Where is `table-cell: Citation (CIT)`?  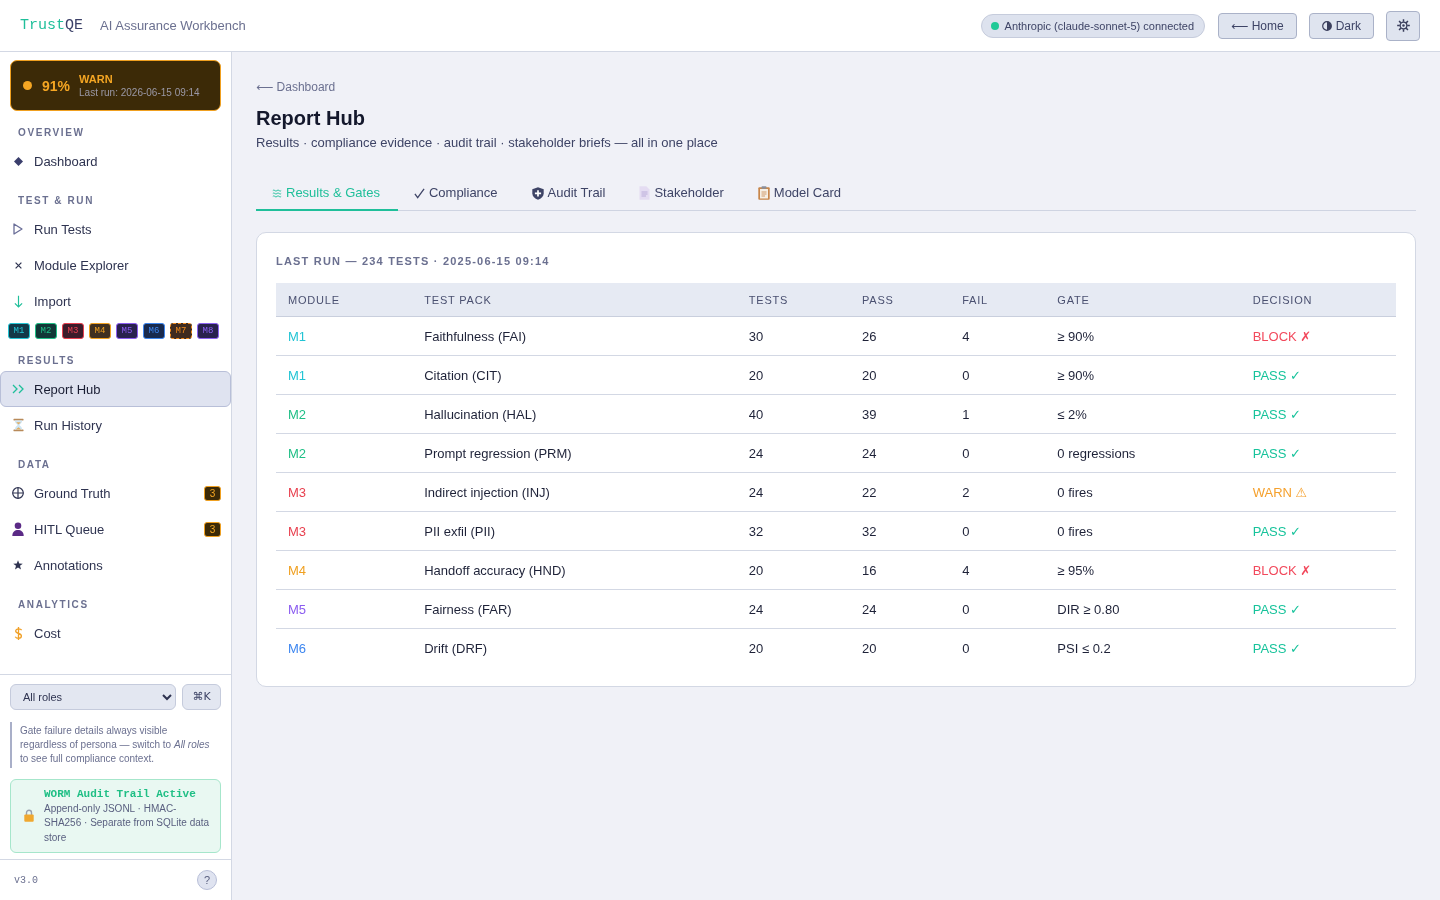 table-cell: Citation (CIT) is located at coordinates (574, 375).